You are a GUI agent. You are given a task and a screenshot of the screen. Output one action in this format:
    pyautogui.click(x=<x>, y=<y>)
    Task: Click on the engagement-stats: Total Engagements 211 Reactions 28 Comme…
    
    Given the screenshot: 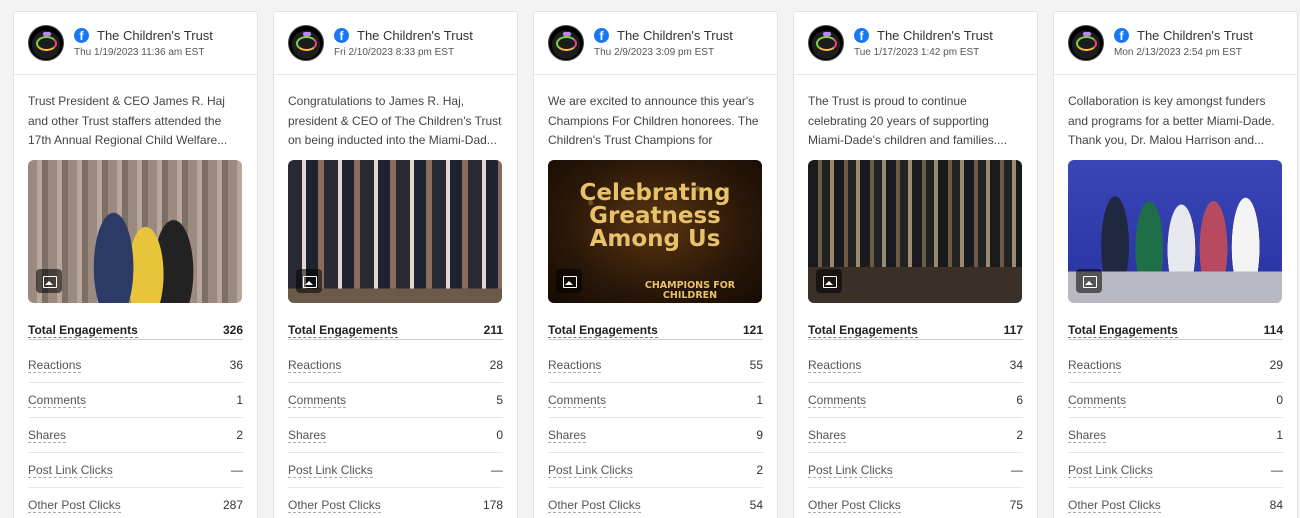 What is the action you would take?
    pyautogui.click(x=395, y=419)
    